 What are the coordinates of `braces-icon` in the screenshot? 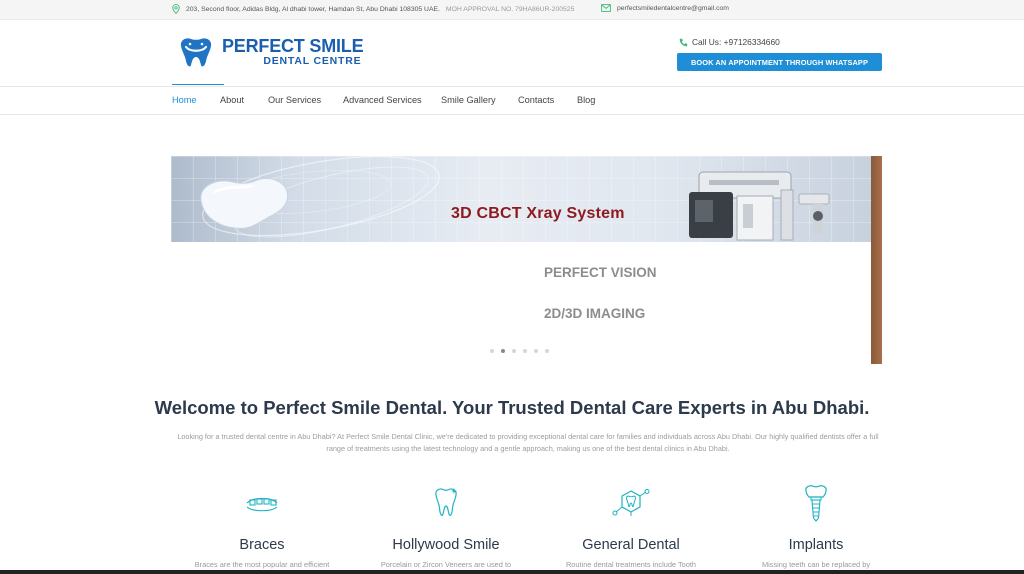 It's located at (262, 504).